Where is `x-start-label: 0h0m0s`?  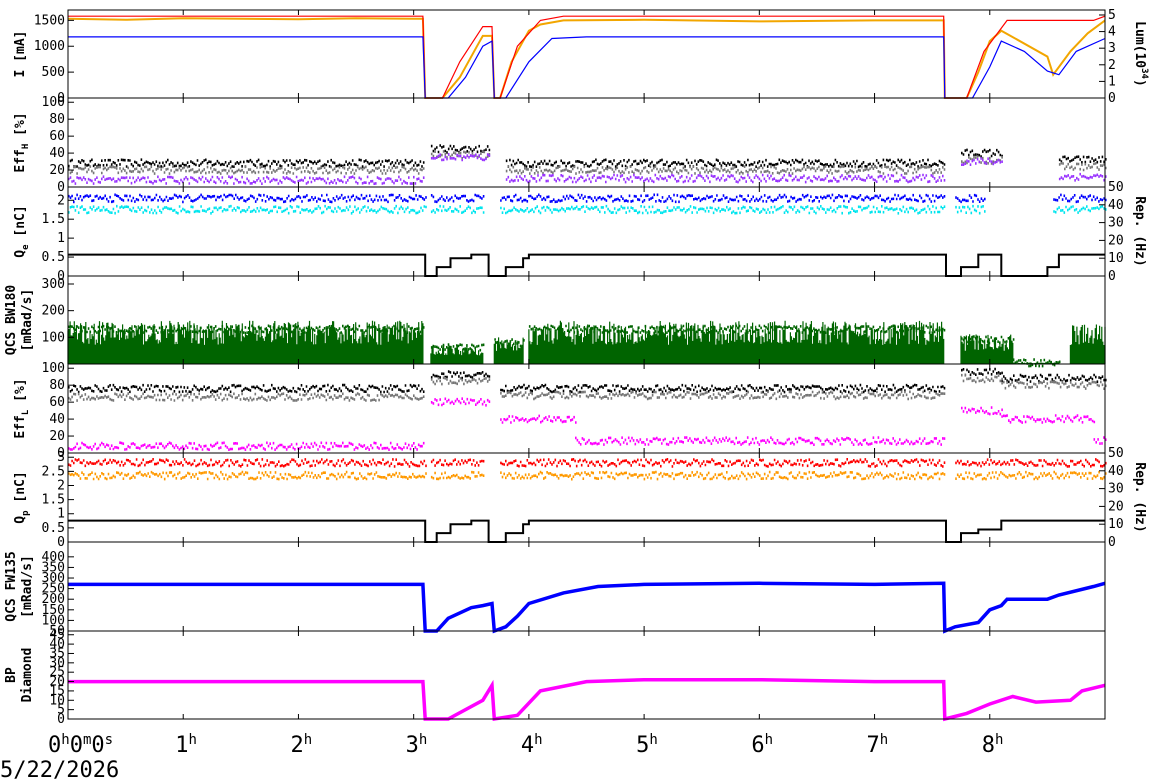 x-start-label: 0h0m0s is located at coordinates (80, 745).